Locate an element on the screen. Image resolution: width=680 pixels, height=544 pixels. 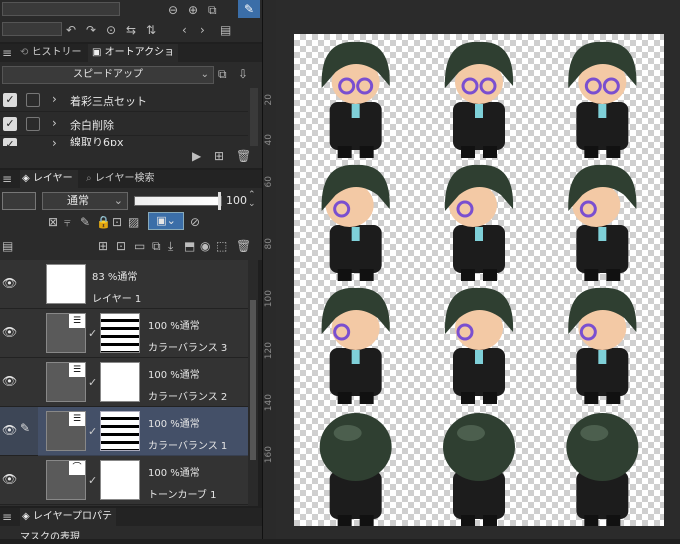
lock-icon: 🔒 is located at coordinates (103, 222).